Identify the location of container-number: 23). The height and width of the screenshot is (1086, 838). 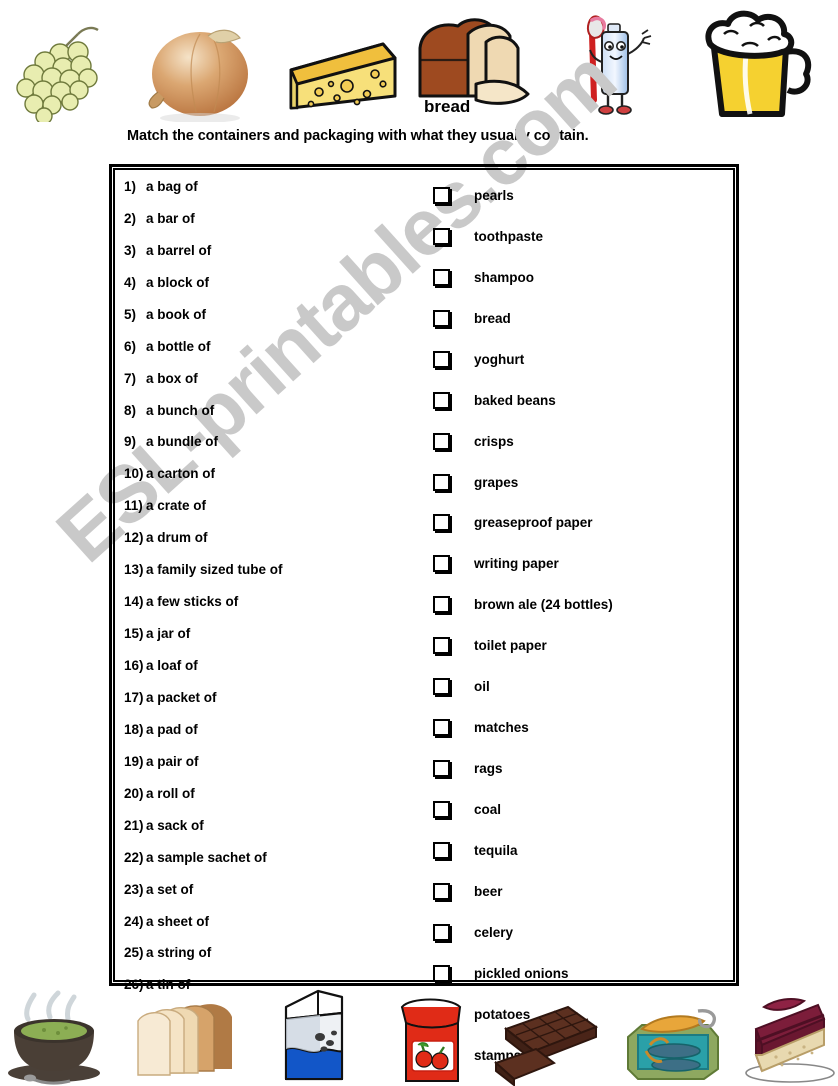
(134, 889).